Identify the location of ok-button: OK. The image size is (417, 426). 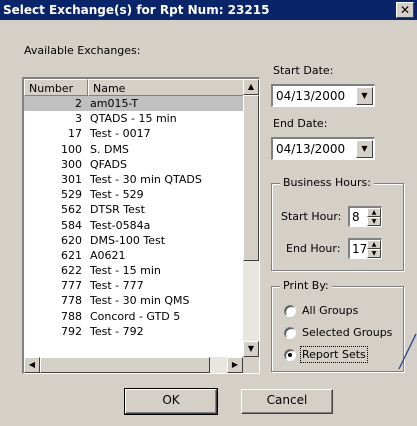
(171, 401).